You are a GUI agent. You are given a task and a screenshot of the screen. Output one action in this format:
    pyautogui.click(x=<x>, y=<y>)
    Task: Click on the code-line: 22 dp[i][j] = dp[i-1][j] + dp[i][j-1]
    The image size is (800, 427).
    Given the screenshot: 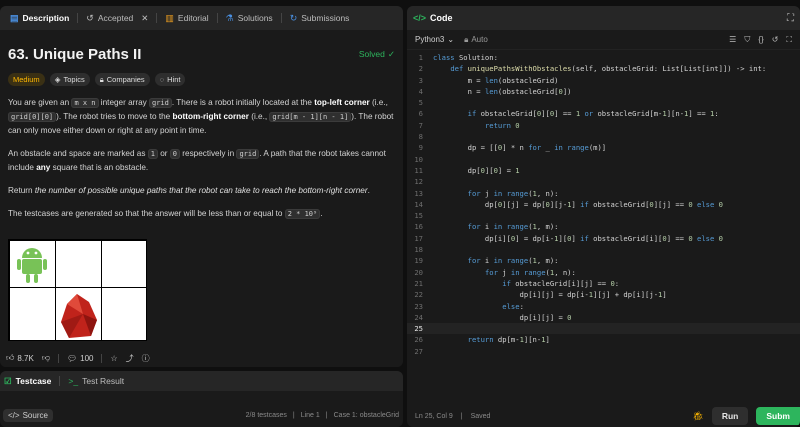 What is the action you would take?
    pyautogui.click(x=603, y=294)
    